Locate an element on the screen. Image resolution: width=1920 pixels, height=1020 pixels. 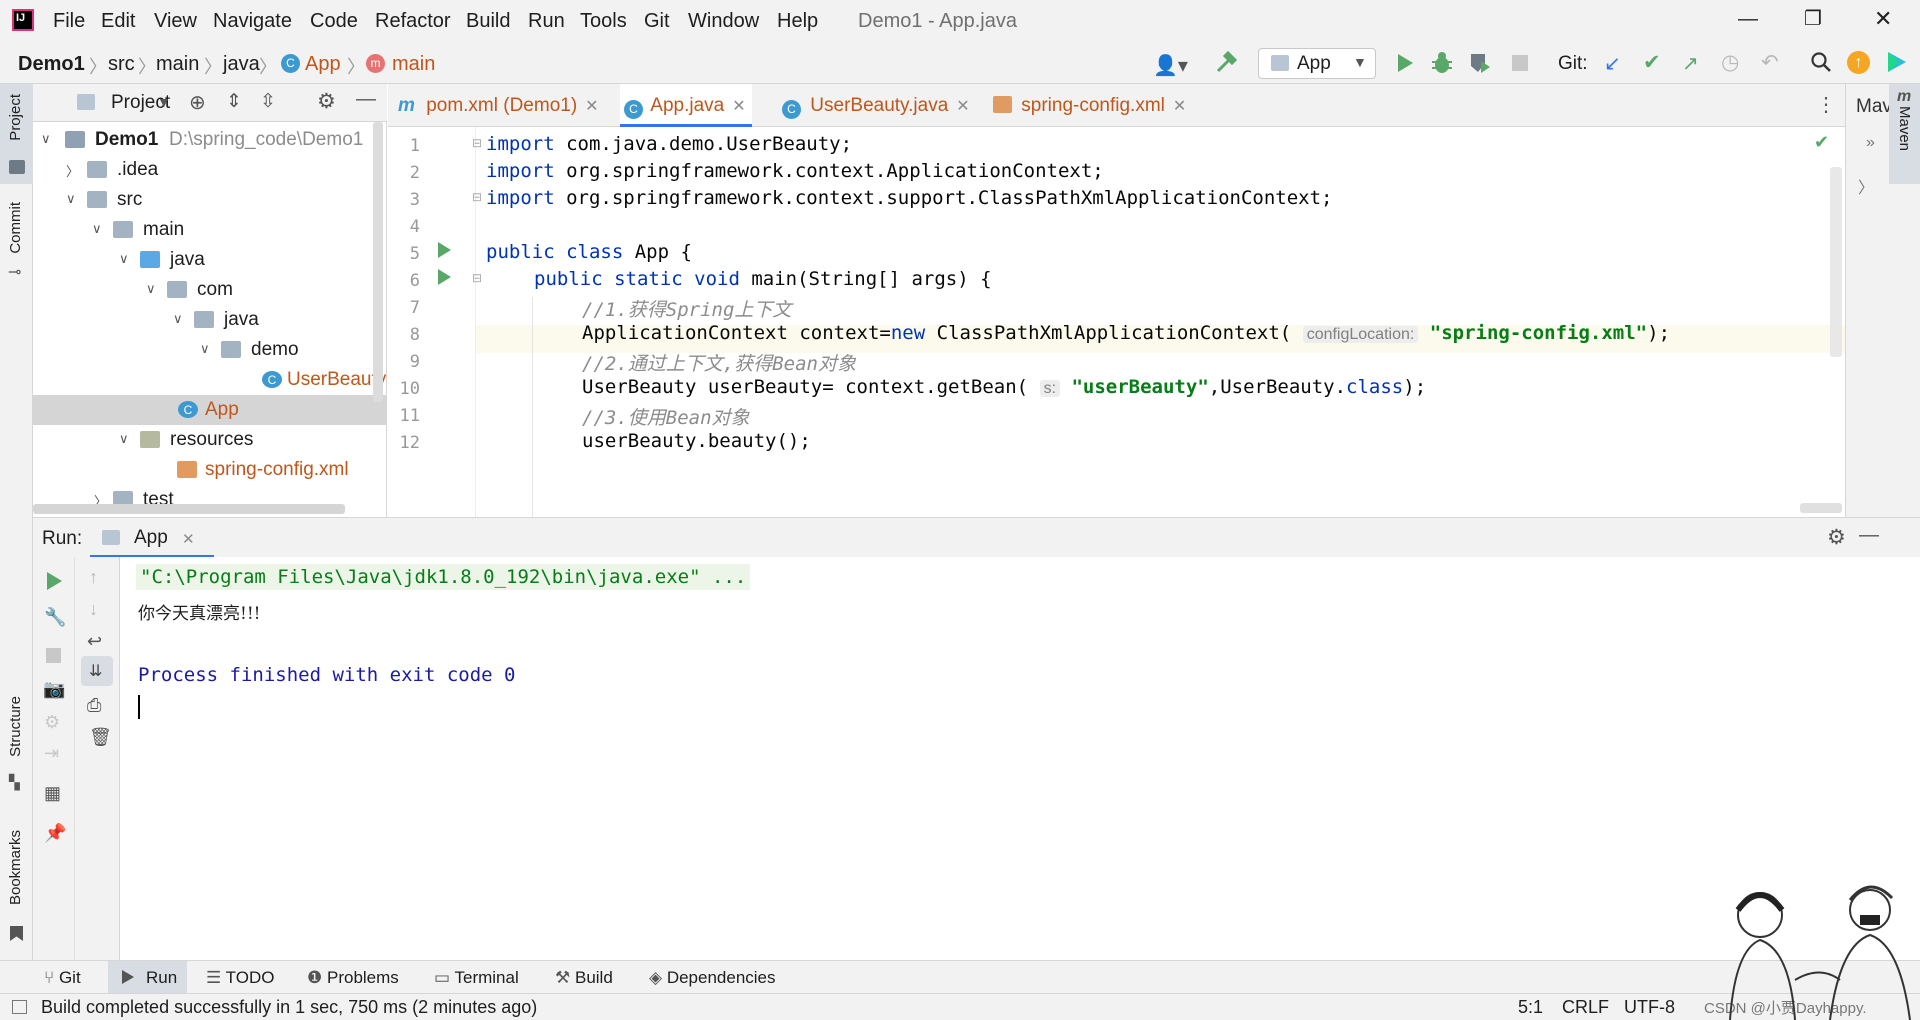
run-icon is located at coordinates (1405, 63).